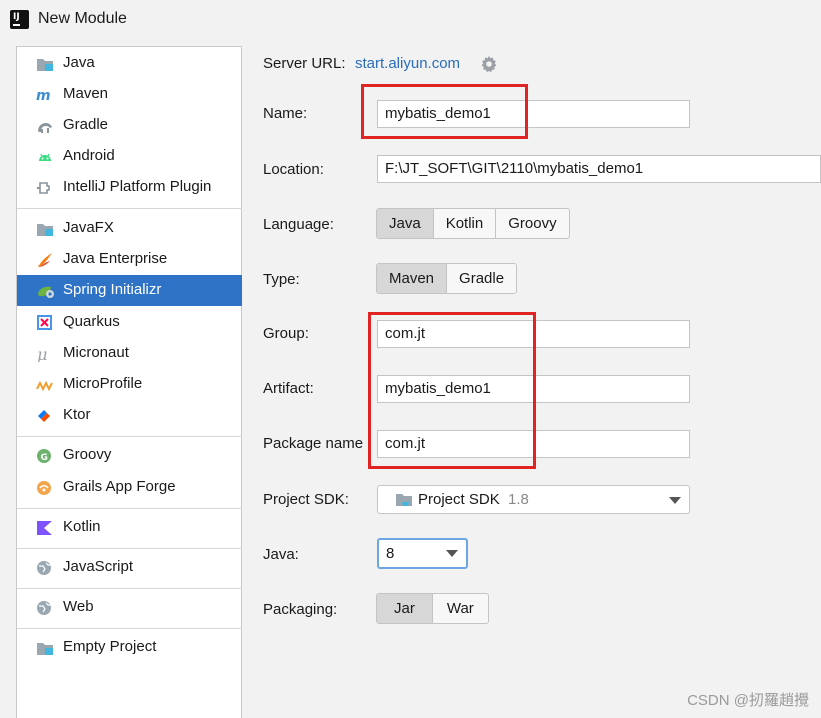 The height and width of the screenshot is (718, 821). What do you see at coordinates (288, 388) in the screenshot?
I see `artifact-label: Artifact:` at bounding box center [288, 388].